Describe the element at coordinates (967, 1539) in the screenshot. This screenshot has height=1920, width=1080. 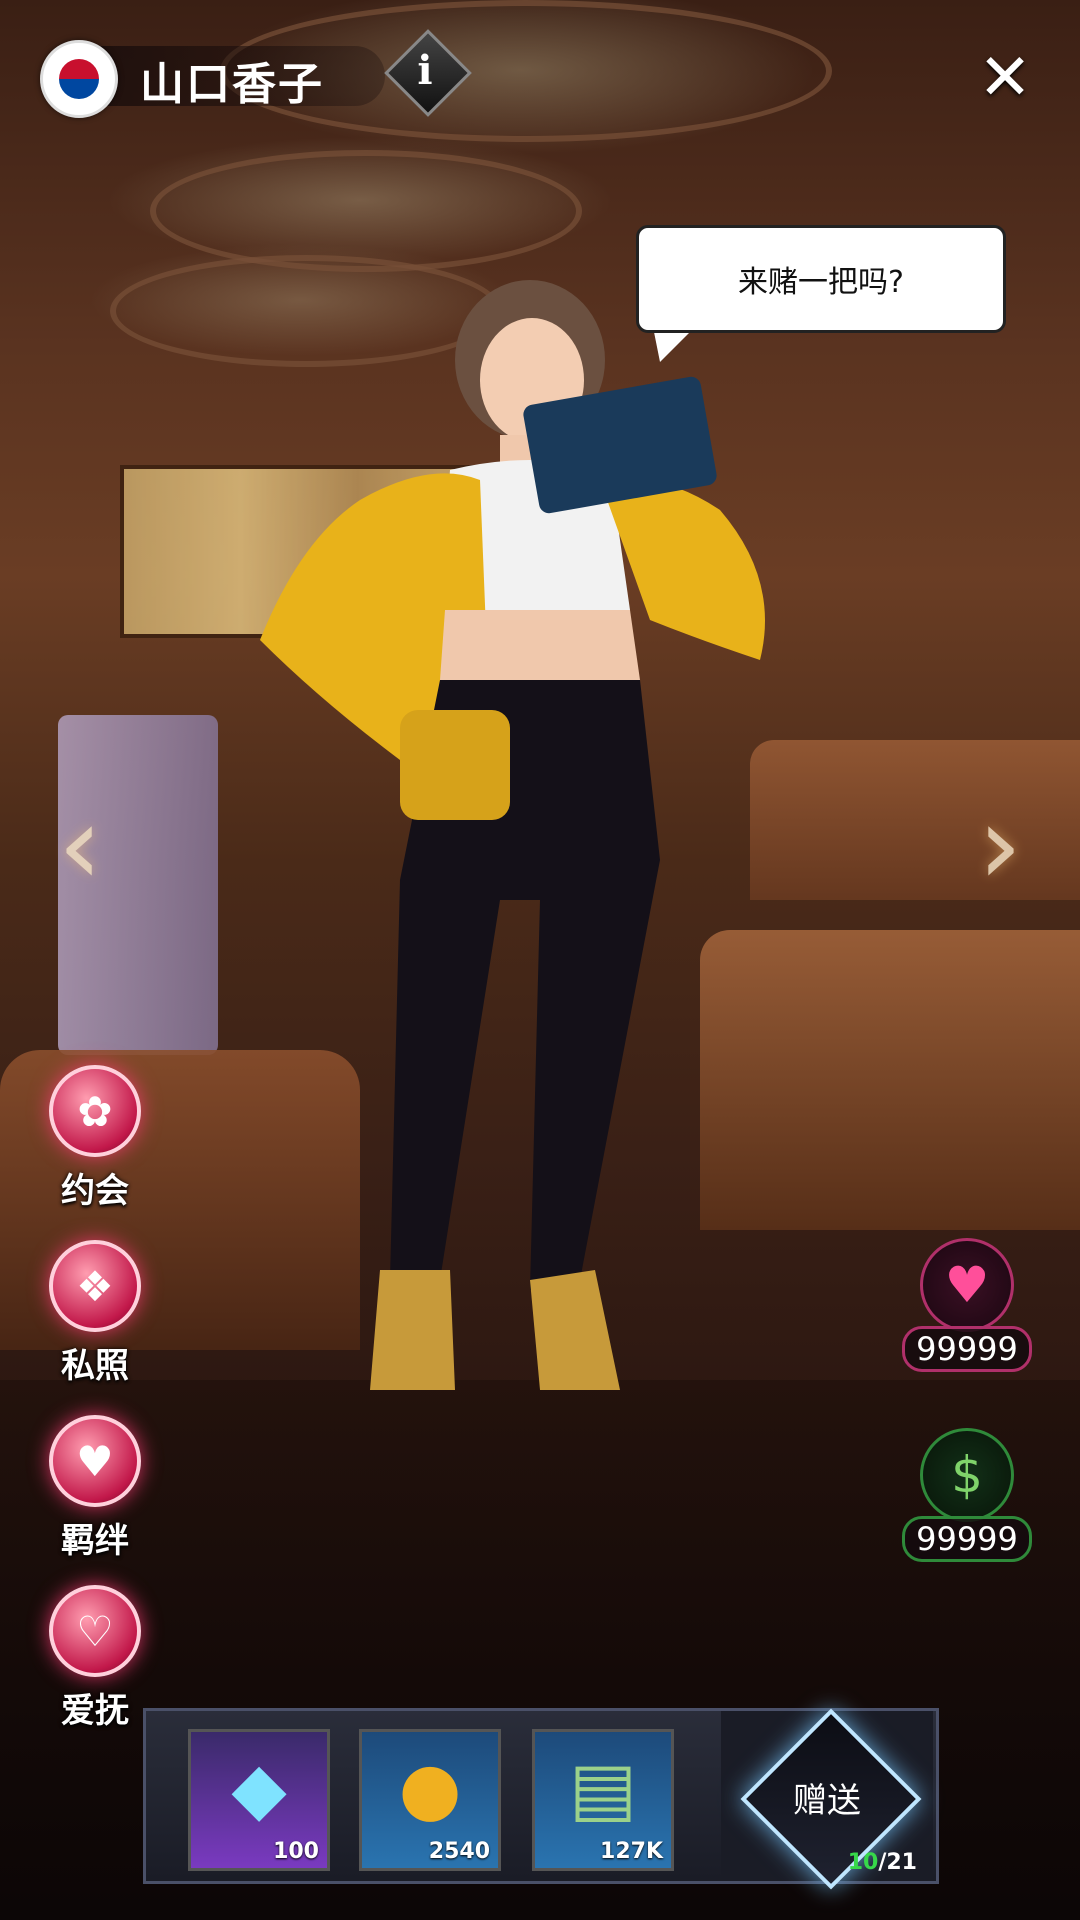
I see `cash-value: 99999` at that location.